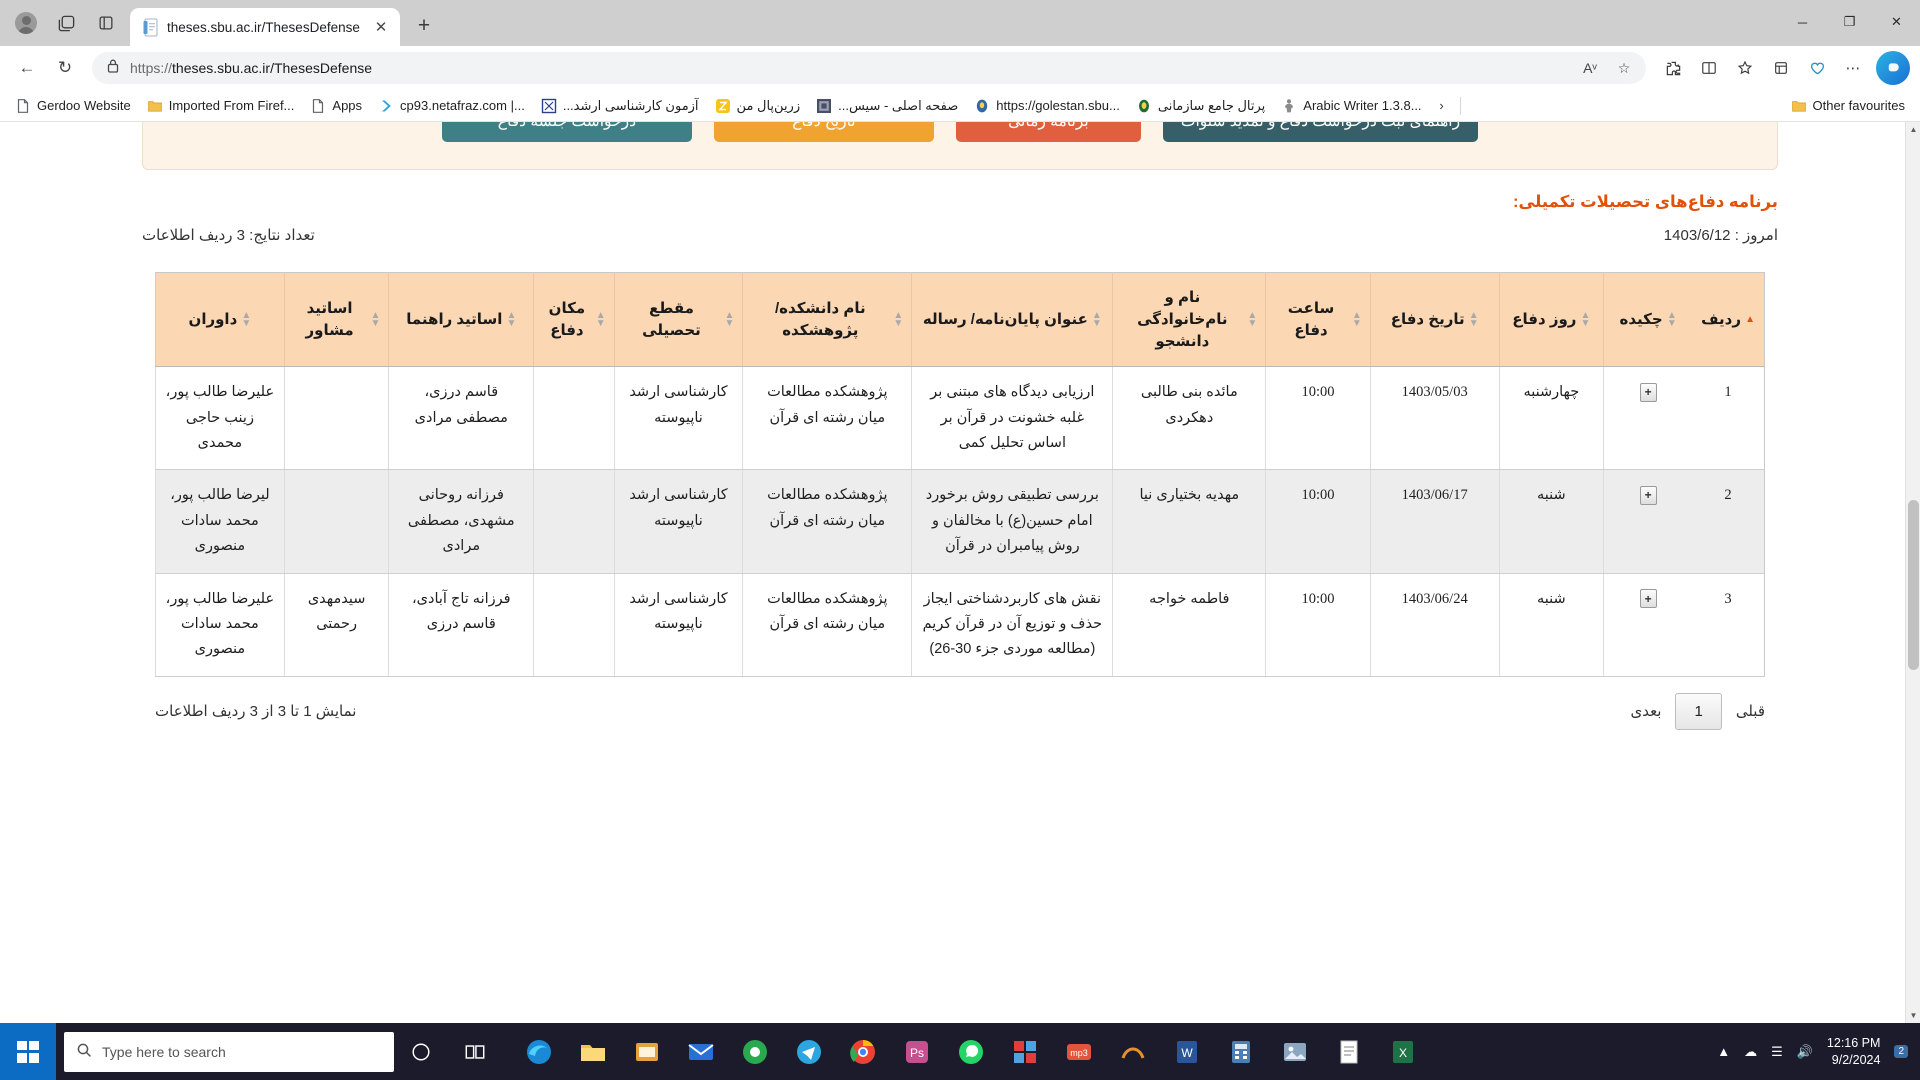  Describe the element at coordinates (1645, 711) in the screenshot. I see `pagination-next: بعدی` at that location.